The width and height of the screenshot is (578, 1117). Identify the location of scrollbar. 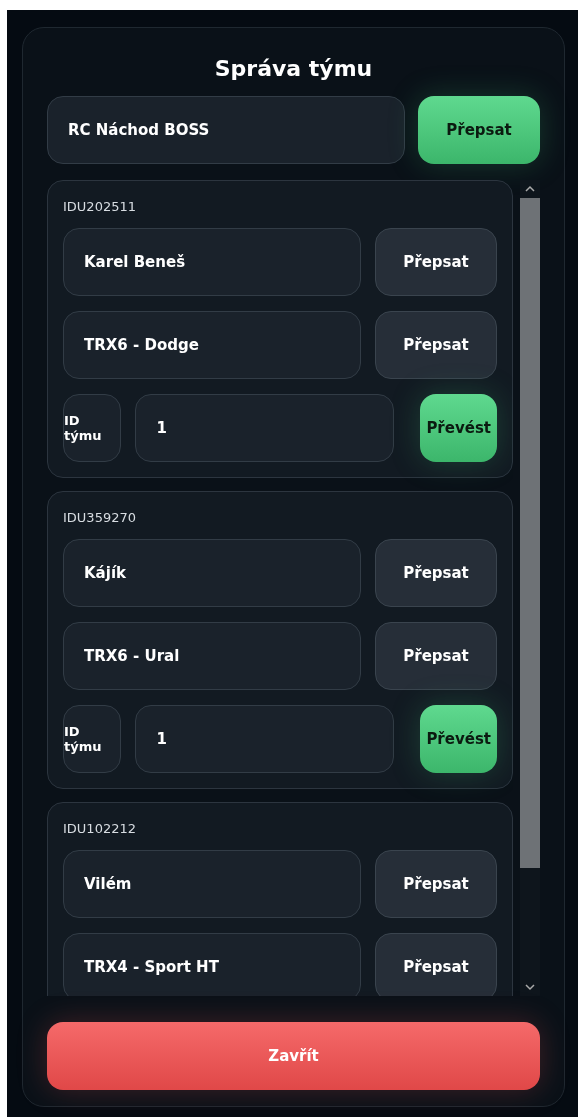
(530, 588).